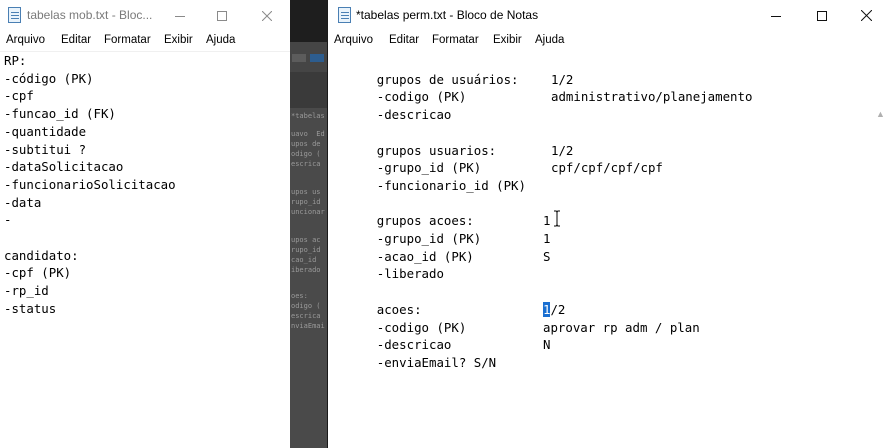 The height and width of the screenshot is (448, 888). What do you see at coordinates (45, 131) in the screenshot?
I see `text-line: -quantidade` at bounding box center [45, 131].